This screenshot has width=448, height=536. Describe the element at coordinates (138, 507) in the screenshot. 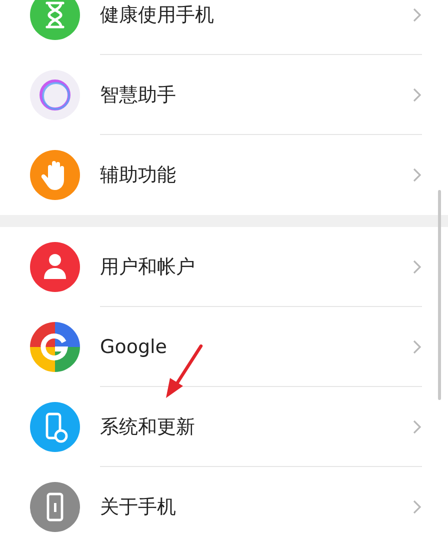

I see `item-label: 关于手机` at that location.